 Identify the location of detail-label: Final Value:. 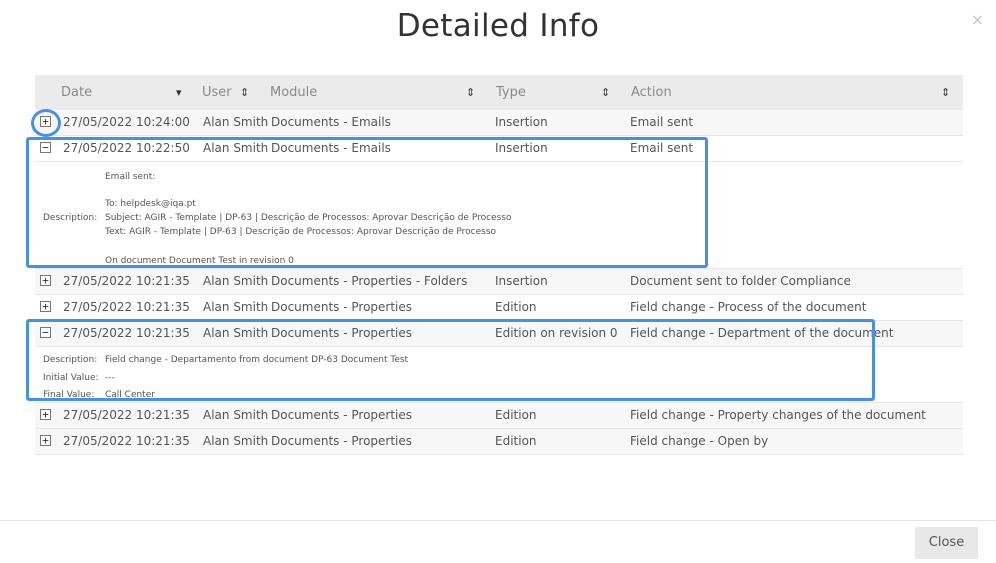
(69, 395).